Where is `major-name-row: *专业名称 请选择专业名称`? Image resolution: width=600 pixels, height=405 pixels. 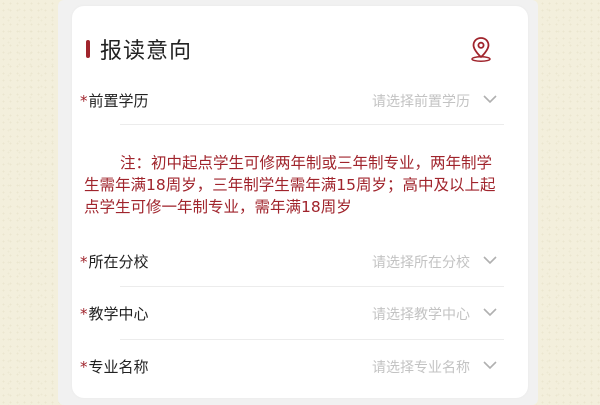
major-name-row: *专业名称 请选择专业名称 is located at coordinates (300, 366).